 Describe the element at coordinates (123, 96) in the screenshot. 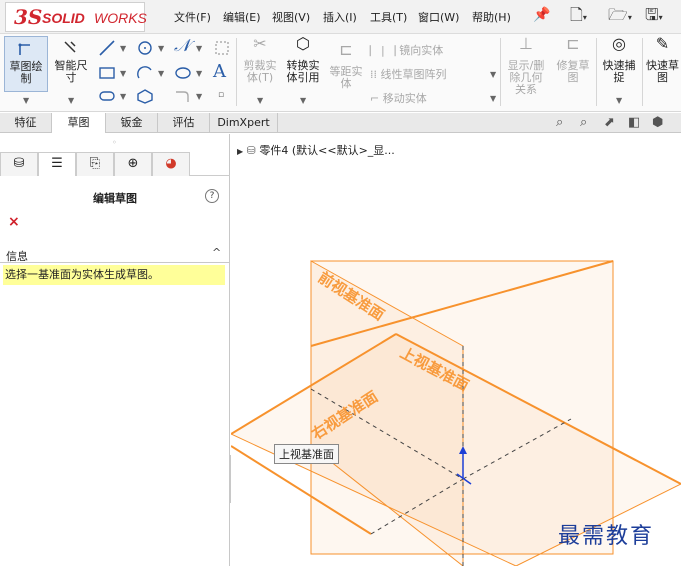

I see `slot-dropdown-icon: ▼` at that location.